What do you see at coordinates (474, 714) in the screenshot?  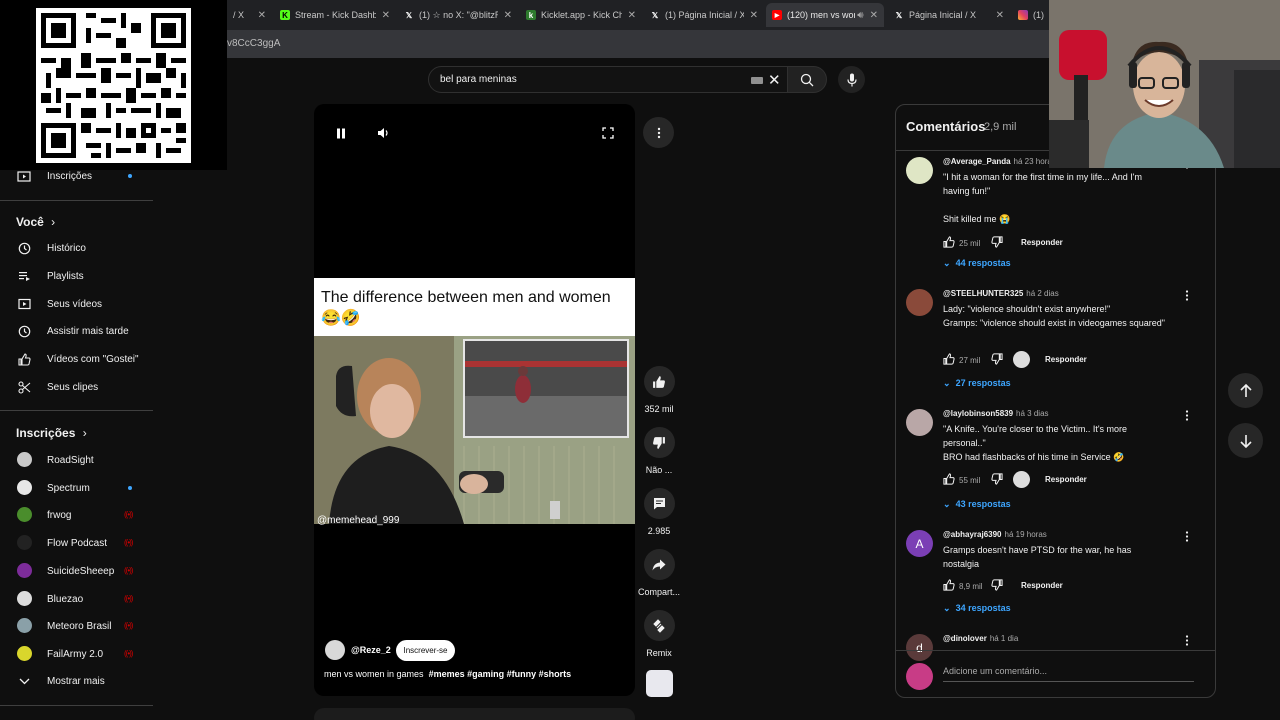 I see `next-short-preview` at bounding box center [474, 714].